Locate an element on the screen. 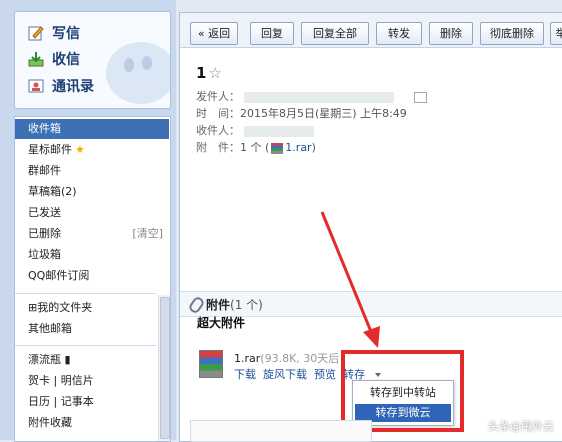  quick-reply-bar is located at coordinates (281, 431).